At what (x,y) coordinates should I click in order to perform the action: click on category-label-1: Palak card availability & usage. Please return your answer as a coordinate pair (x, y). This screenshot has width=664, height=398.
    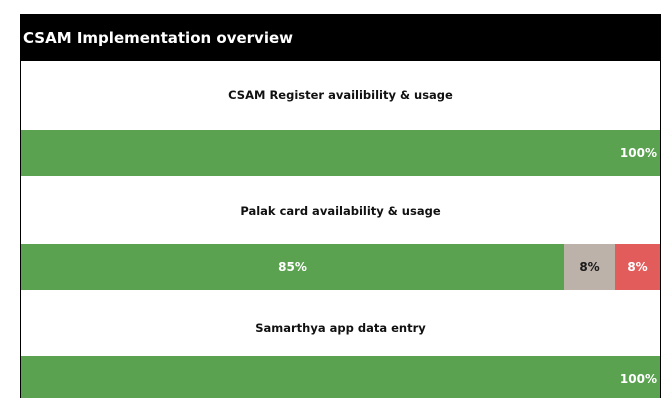
    Looking at the image, I should click on (340, 211).